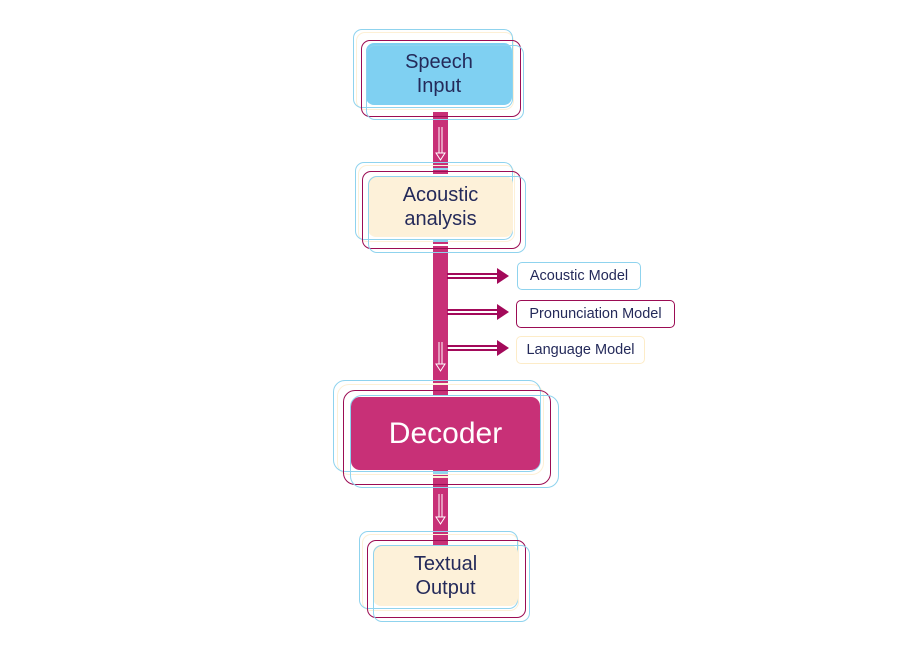 This screenshot has width=900, height=670. I want to click on model-label: Acoustic Model, so click(579, 276).